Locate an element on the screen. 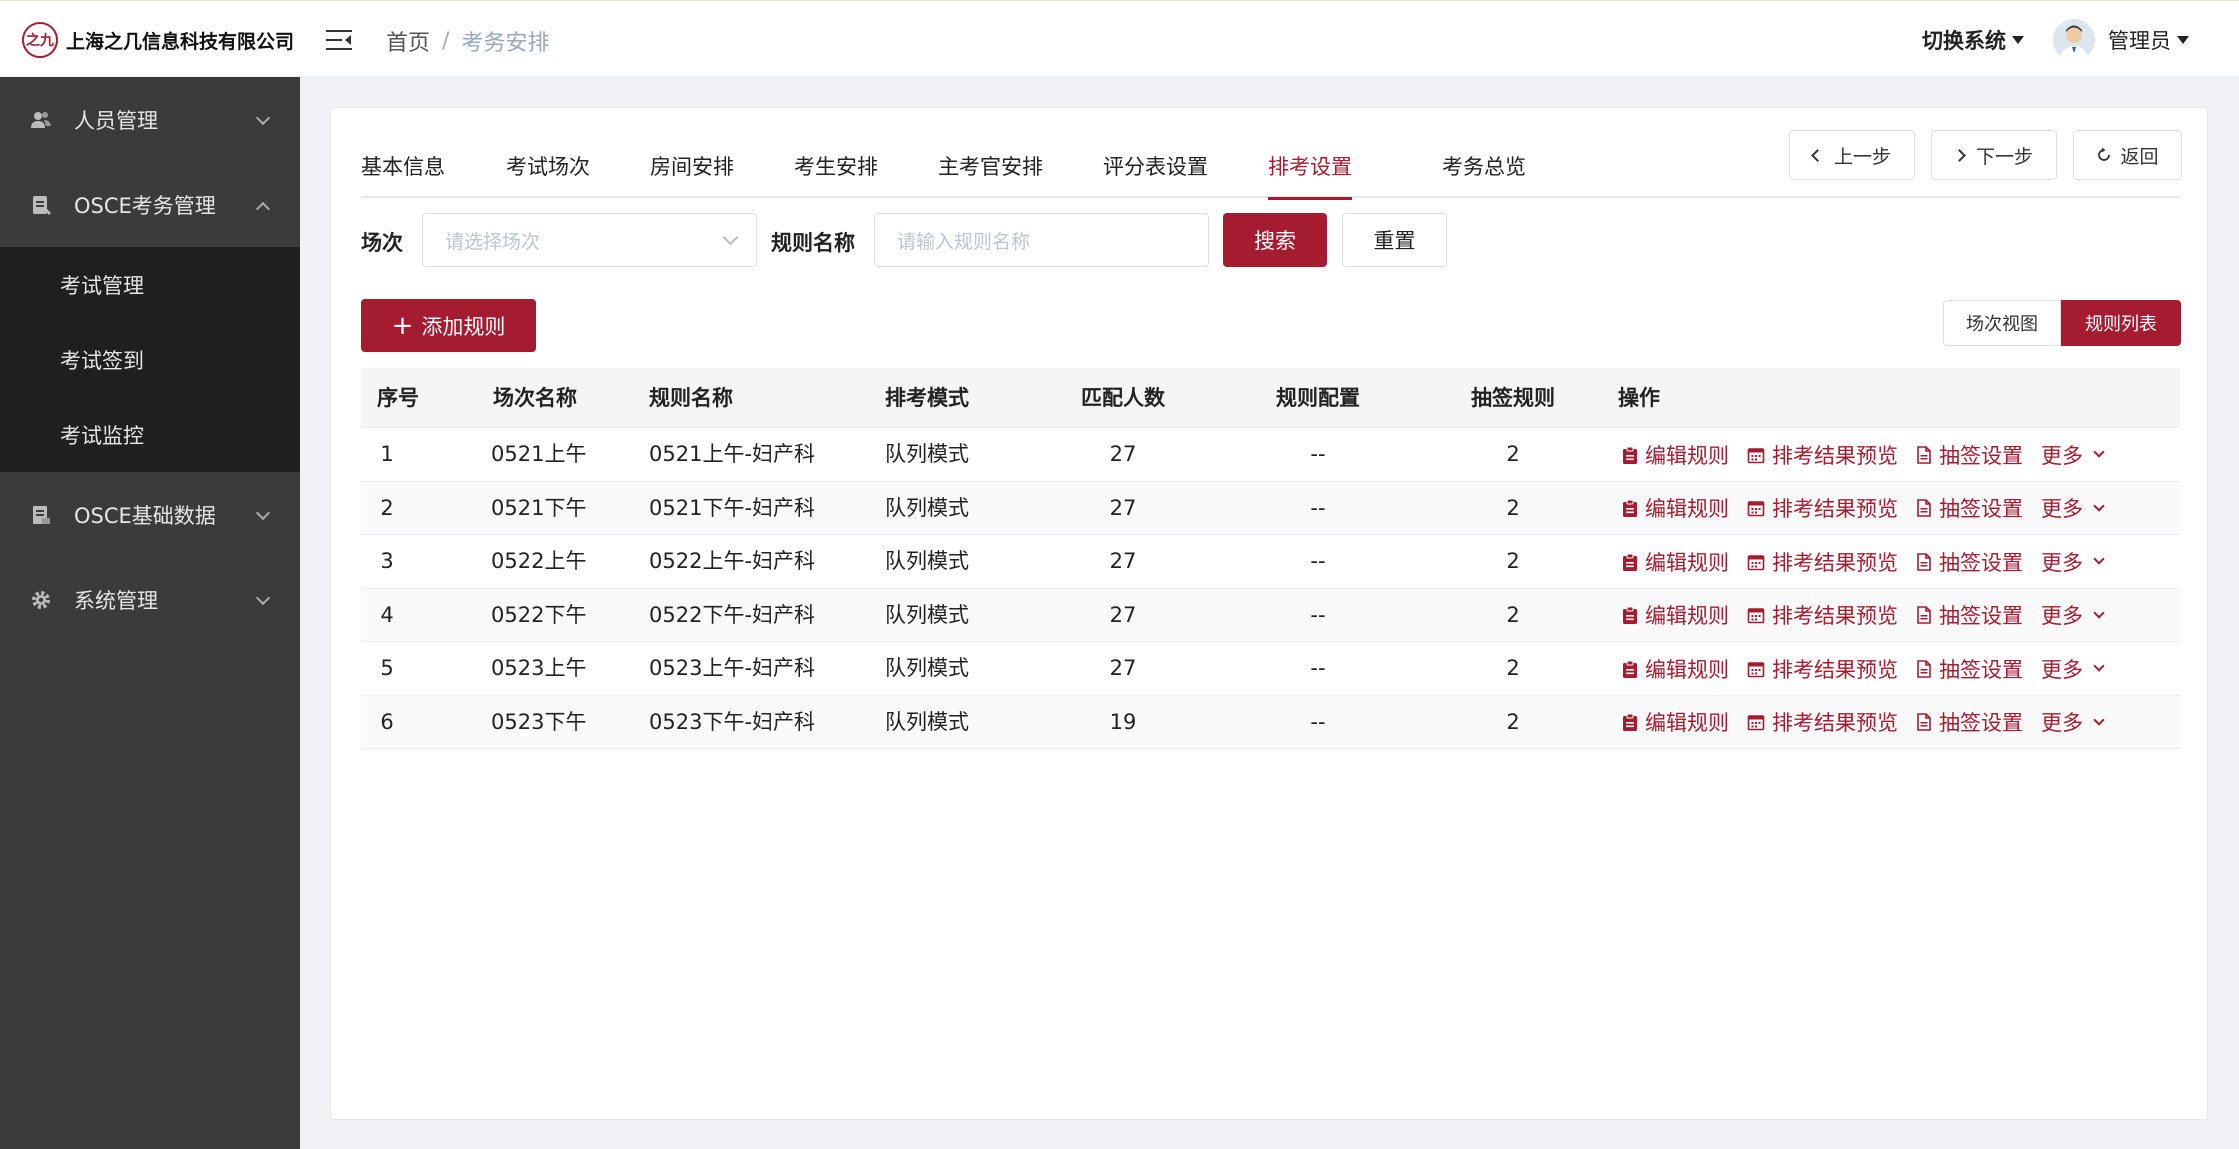 This screenshot has width=2239, height=1149. tab-basic-info: 基本信息 is located at coordinates (403, 171).